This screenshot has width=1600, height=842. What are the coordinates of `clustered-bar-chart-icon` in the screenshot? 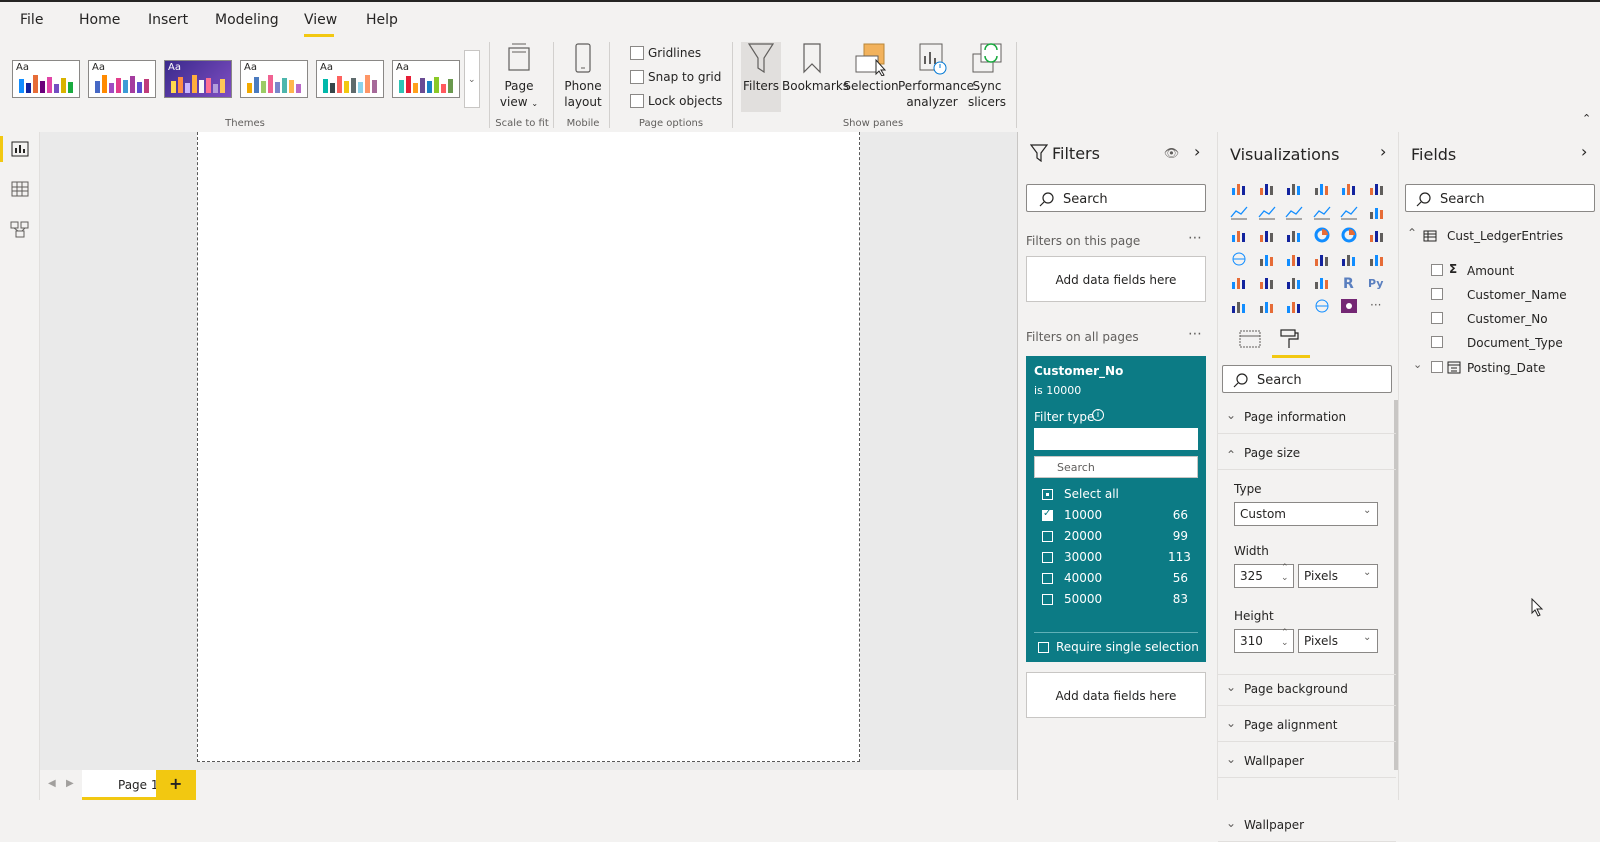 It's located at (1294, 188).